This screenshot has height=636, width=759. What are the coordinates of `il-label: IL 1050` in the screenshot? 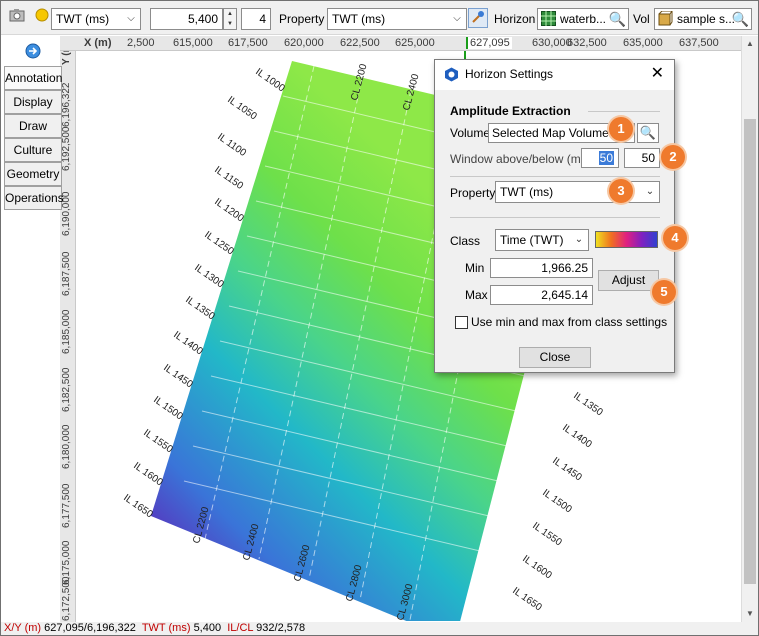 It's located at (242, 108).